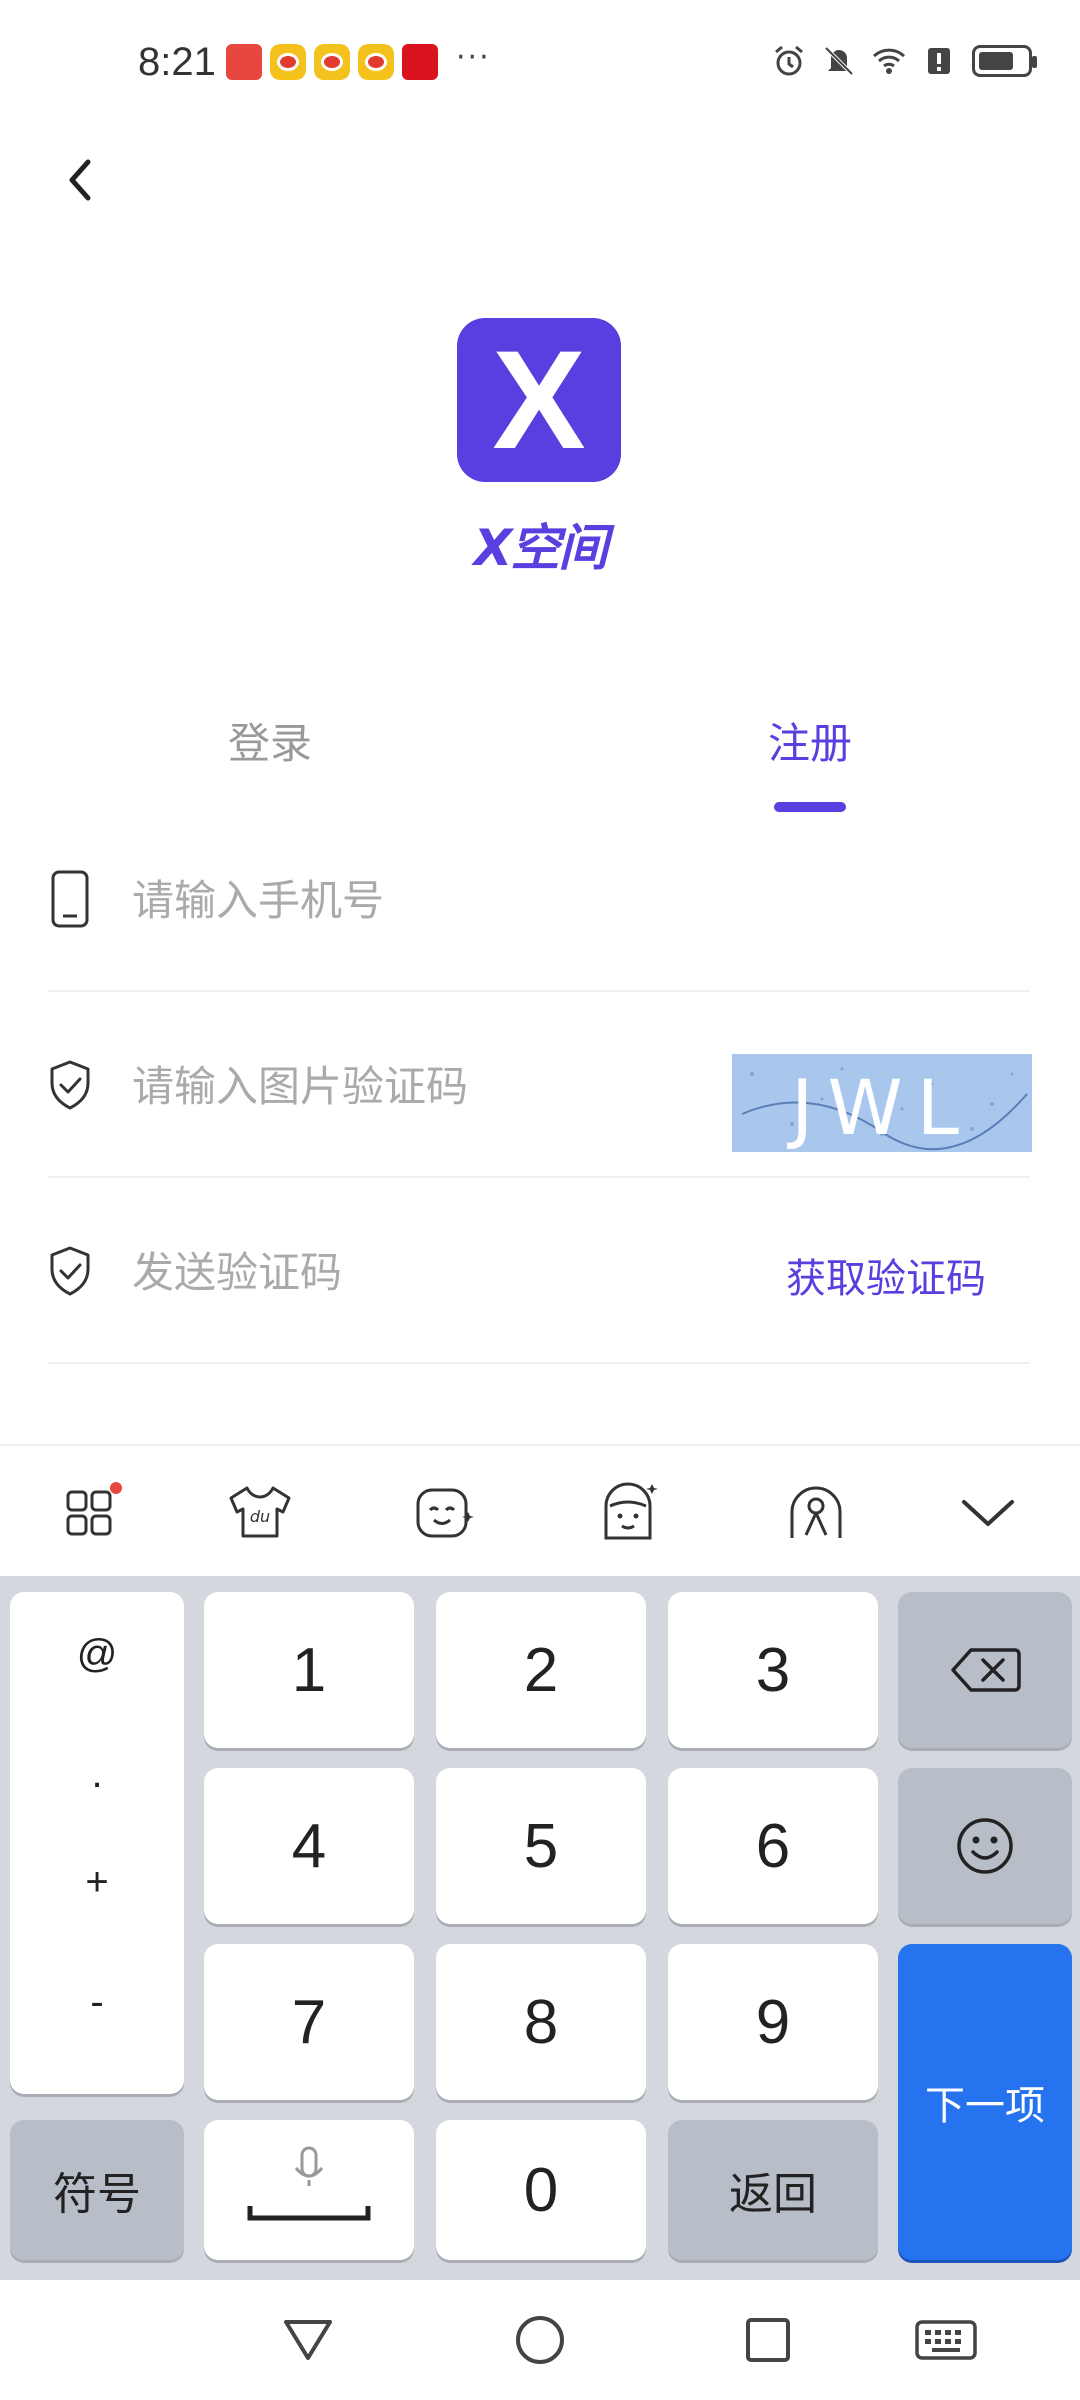  I want to click on keyboard-switch-button, so click(946, 2340).